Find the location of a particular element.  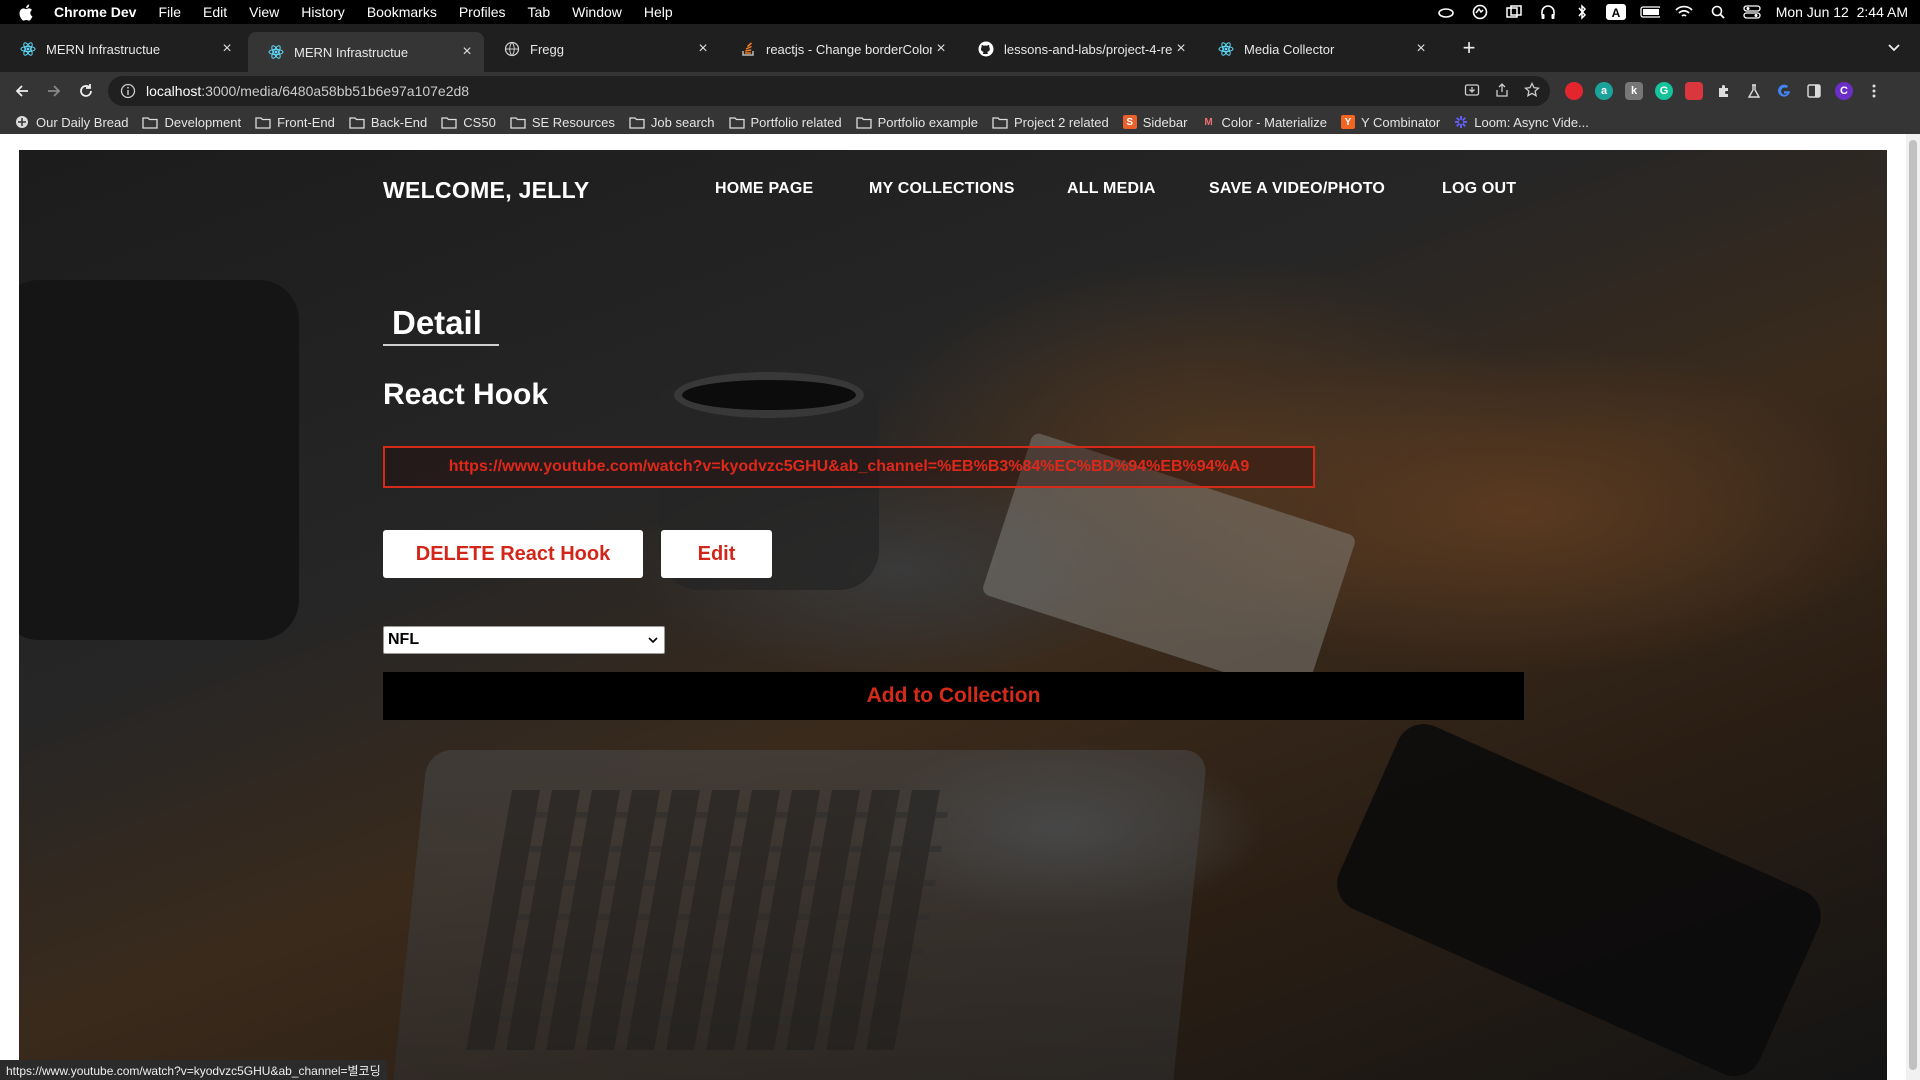

menu-view: View is located at coordinates (264, 12).